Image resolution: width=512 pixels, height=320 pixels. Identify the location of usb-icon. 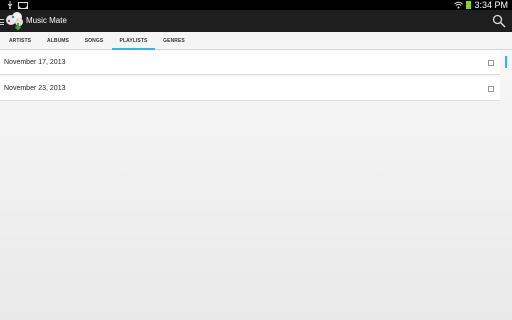
(10, 5).